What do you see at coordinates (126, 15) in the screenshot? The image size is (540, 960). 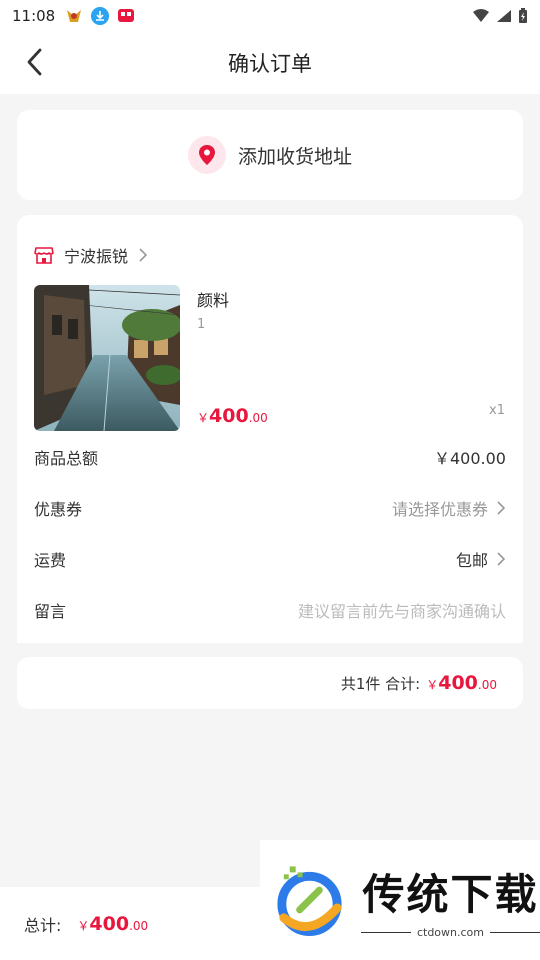 I see `app-red-icon` at bounding box center [126, 15].